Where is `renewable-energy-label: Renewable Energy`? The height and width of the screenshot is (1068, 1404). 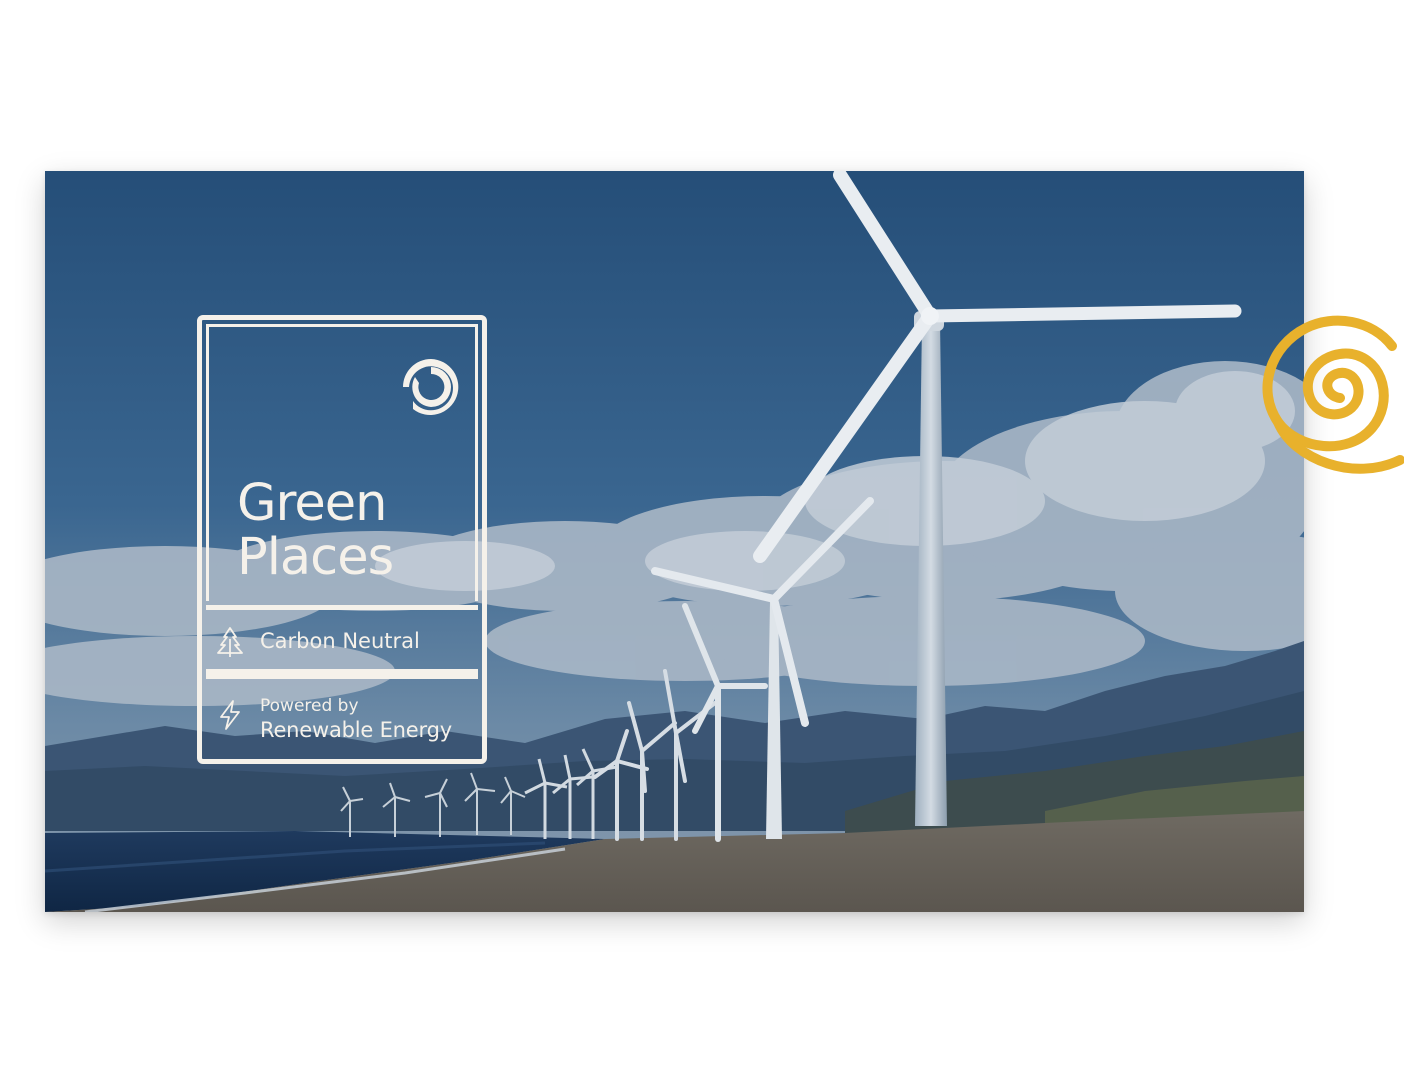
renewable-energy-label: Renewable Energy is located at coordinates (356, 730).